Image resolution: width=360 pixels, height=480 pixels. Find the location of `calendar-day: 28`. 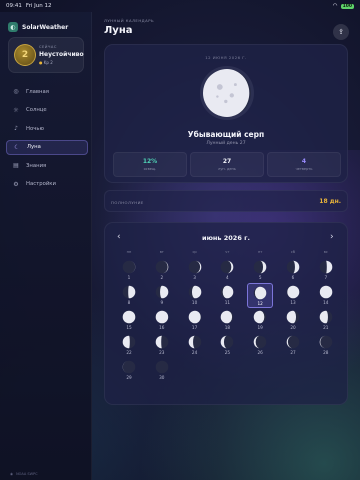

calendar-day: 28 is located at coordinates (326, 345).